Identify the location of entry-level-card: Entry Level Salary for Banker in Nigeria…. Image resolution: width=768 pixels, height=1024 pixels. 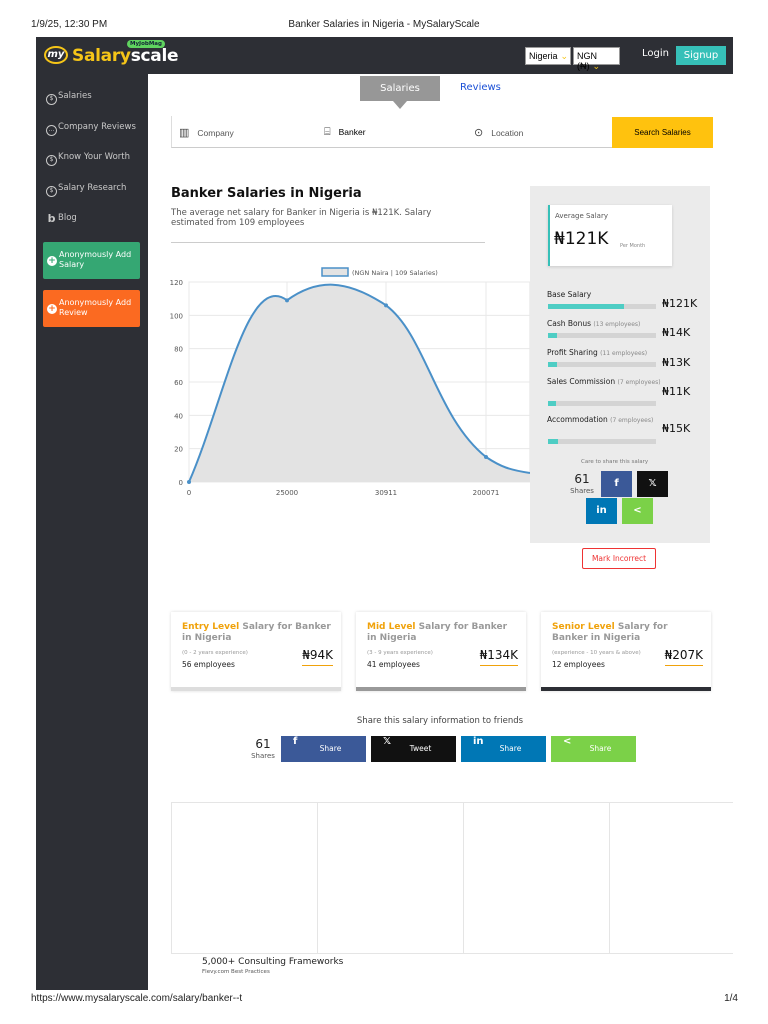
(256, 651).